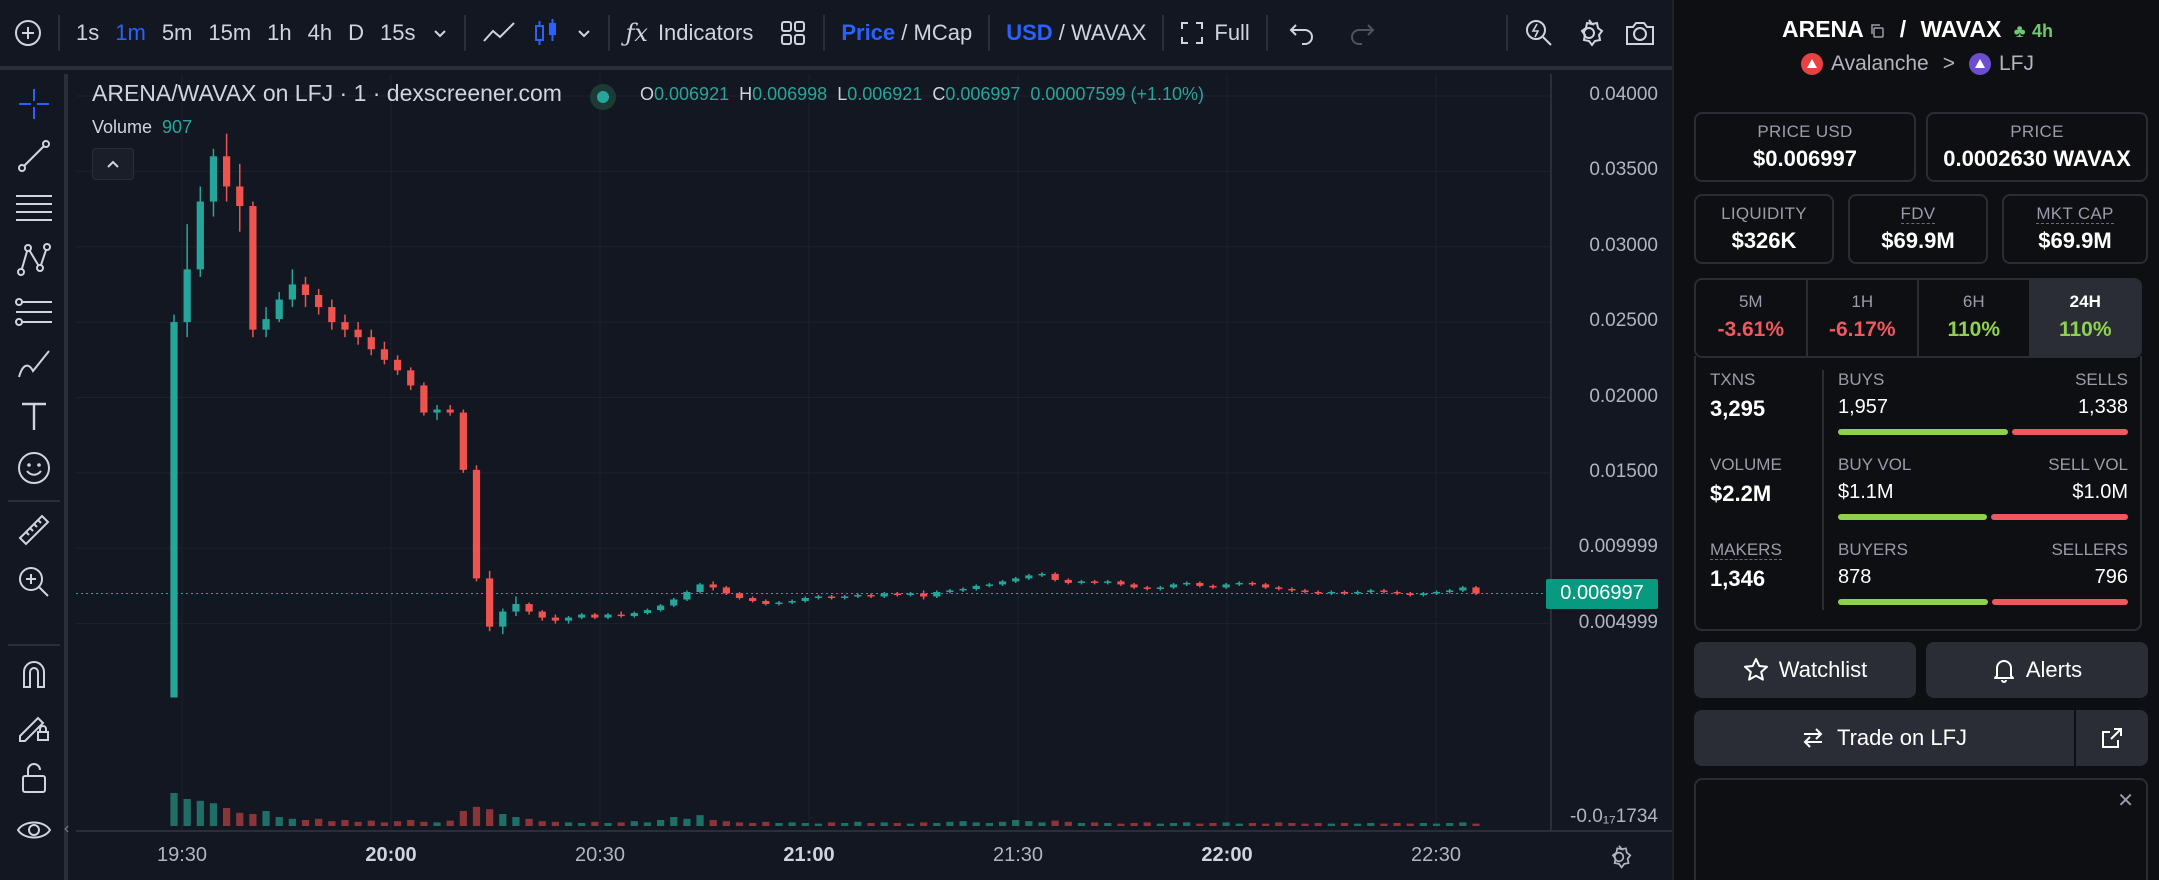 This screenshot has height=880, width=2159. What do you see at coordinates (546, 33) in the screenshot?
I see `candles-icon` at bounding box center [546, 33].